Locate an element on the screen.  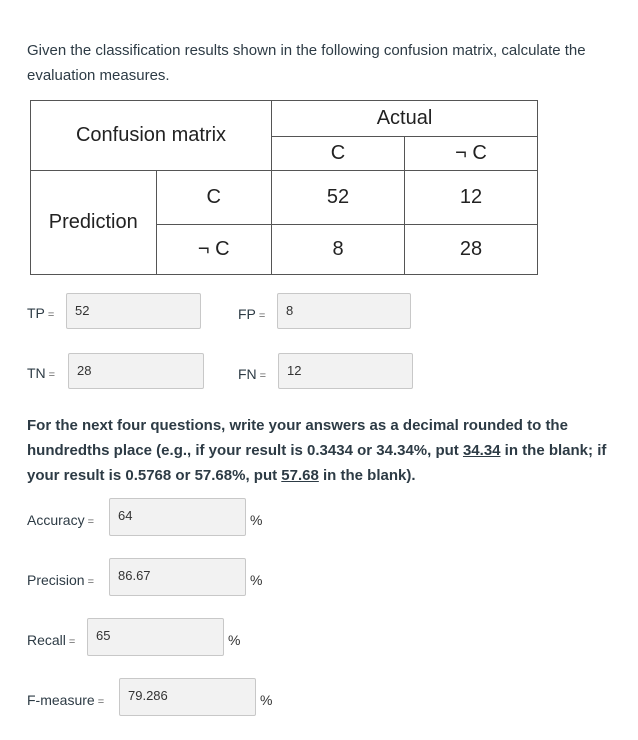
example-1: 34.34 is located at coordinates (481, 450).